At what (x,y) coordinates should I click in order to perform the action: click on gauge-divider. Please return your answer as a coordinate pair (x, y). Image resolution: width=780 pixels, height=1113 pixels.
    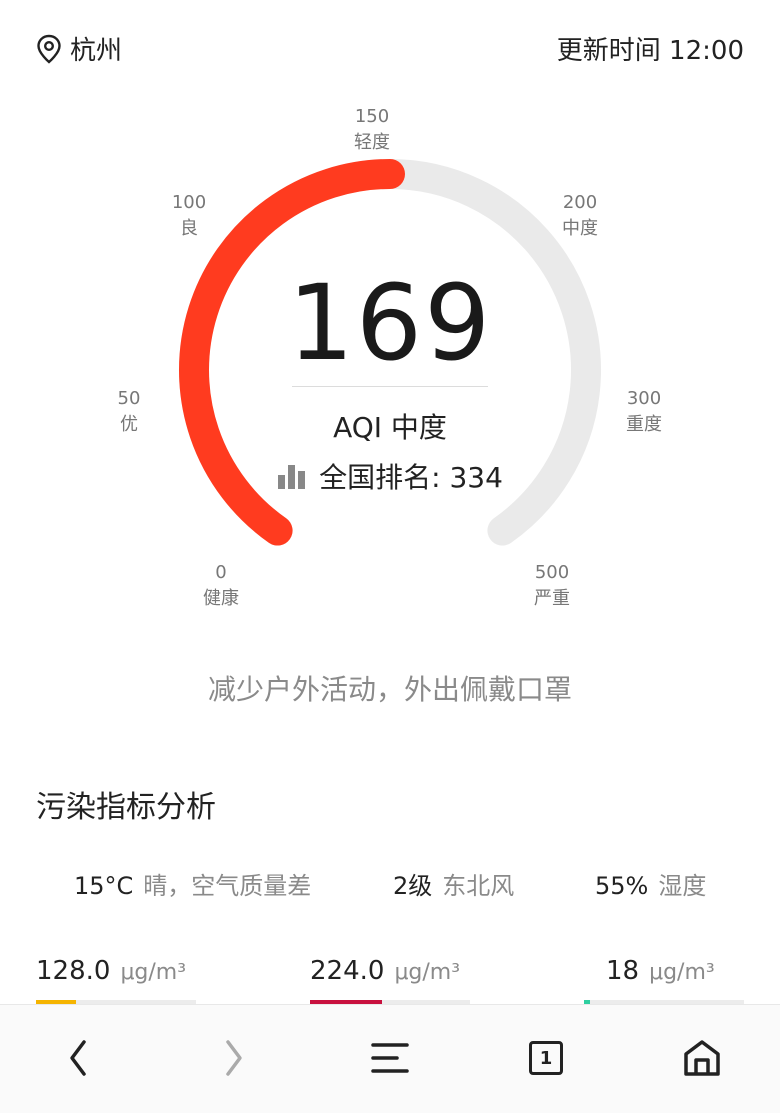
    Looking at the image, I should click on (390, 386).